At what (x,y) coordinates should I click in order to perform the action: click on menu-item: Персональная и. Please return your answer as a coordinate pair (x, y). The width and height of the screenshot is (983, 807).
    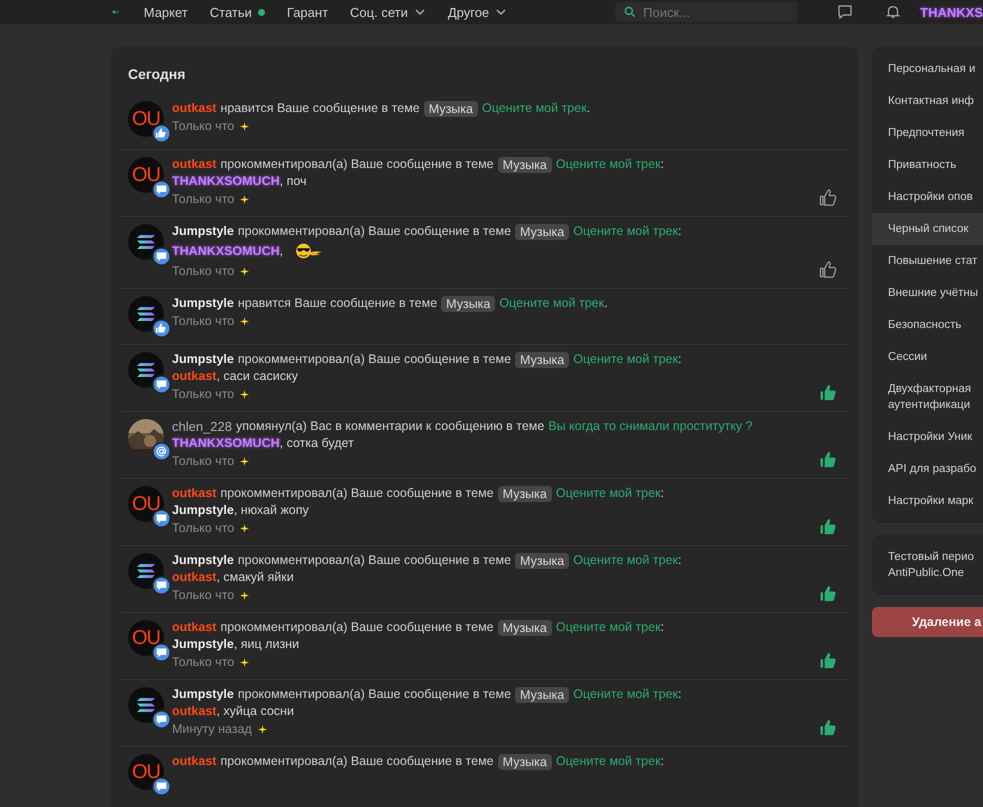
    Looking at the image, I should click on (927, 69).